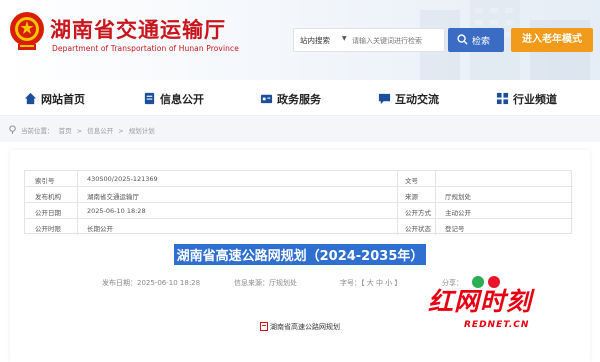 This screenshot has width=600, height=362. What do you see at coordinates (100, 131) in the screenshot?
I see `breadcrumb-link-info: 信息公开` at bounding box center [100, 131].